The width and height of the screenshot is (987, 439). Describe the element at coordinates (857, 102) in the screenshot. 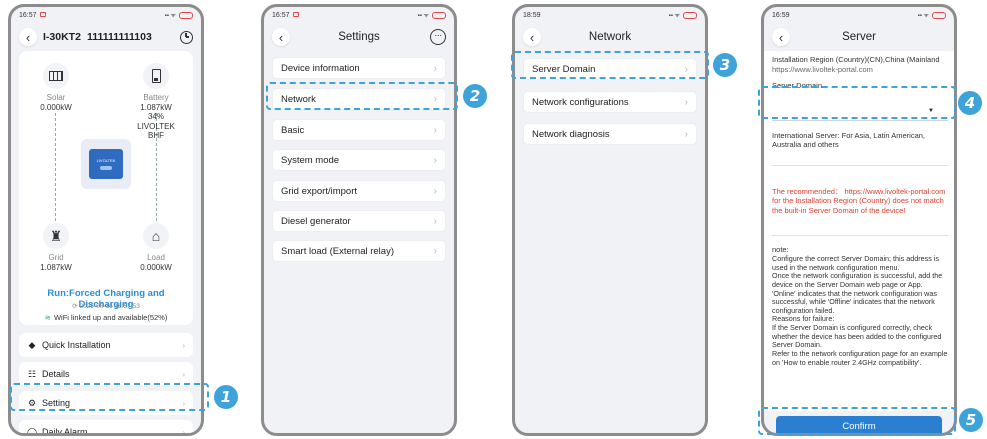

I see `highlight-server-domain-select` at that location.